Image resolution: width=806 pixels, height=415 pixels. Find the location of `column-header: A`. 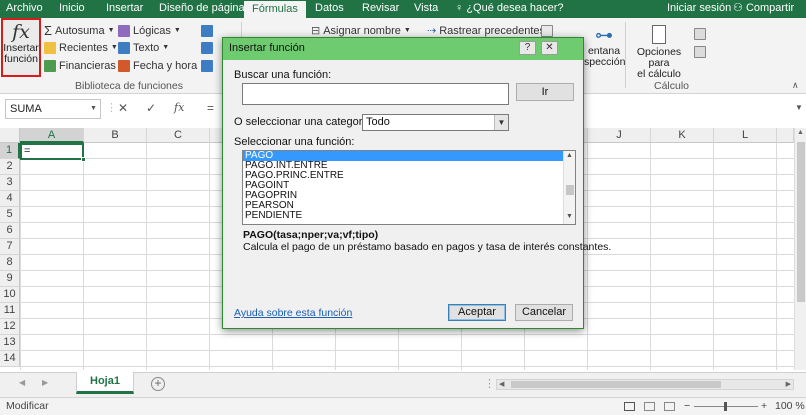

column-header: A is located at coordinates (52, 135).